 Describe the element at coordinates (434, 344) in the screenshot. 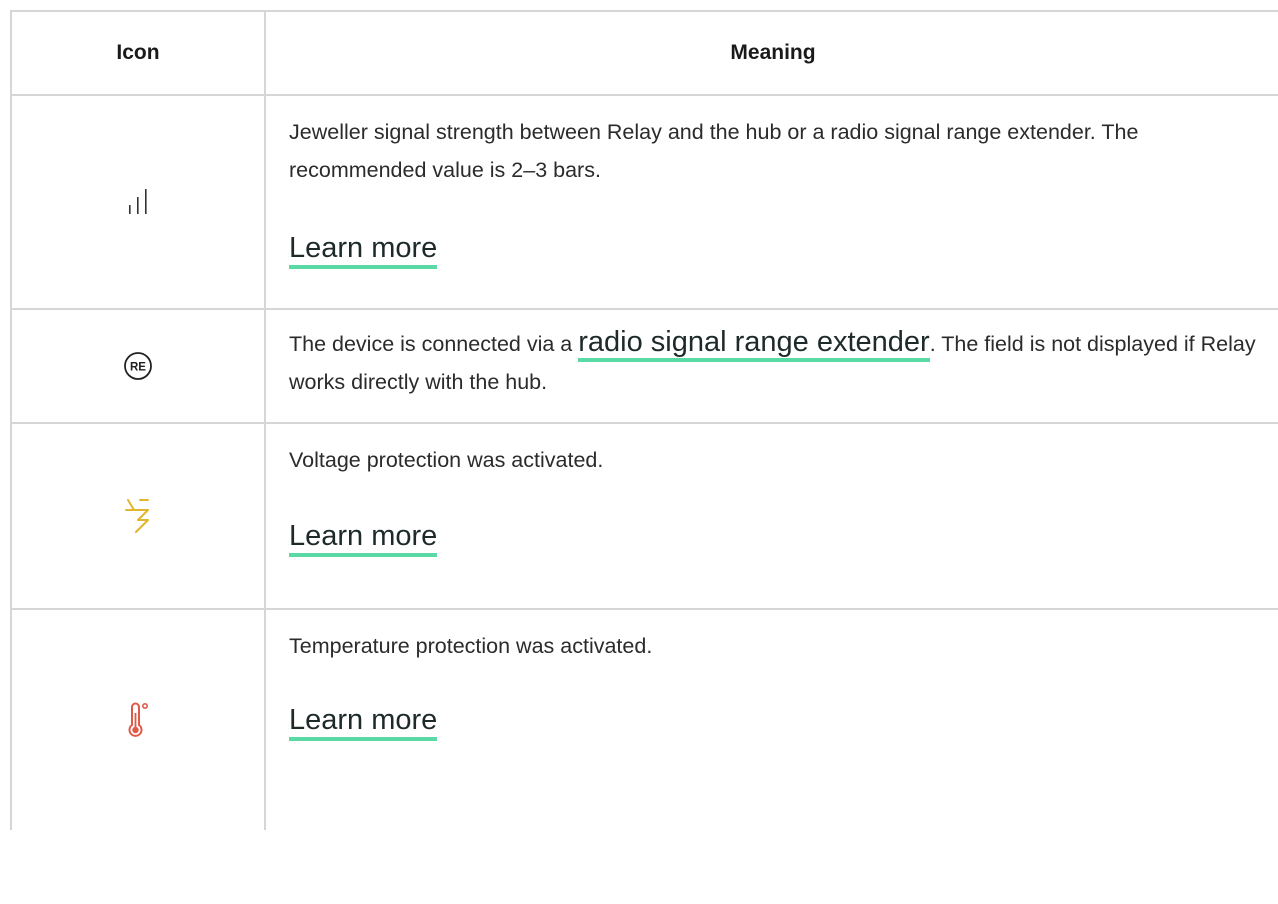

I see `row-description-start: The device is connected via a` at that location.